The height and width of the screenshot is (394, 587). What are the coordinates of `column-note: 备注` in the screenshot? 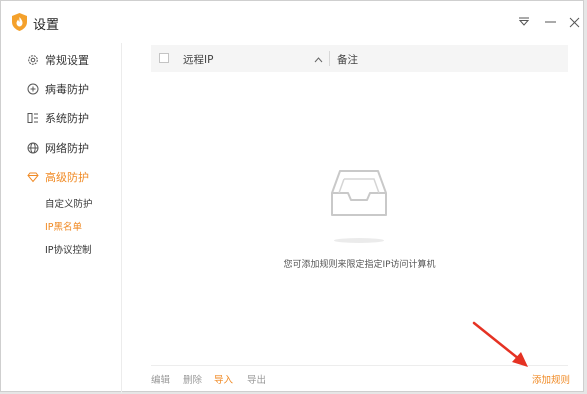 It's located at (347, 60).